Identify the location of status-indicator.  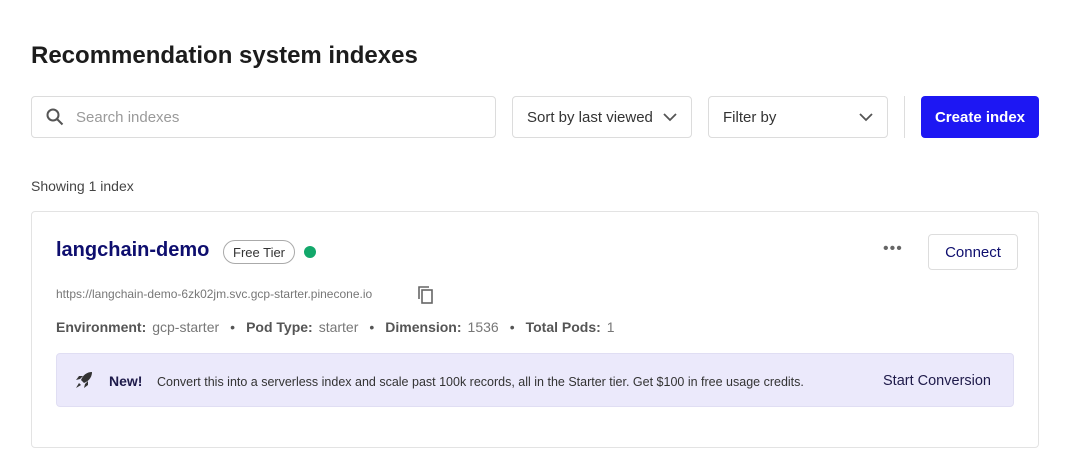
(310, 252).